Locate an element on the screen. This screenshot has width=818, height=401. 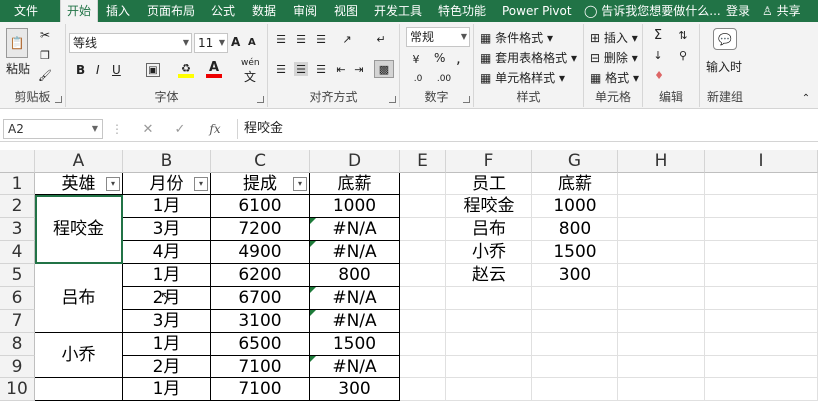
hero-cell: 小乔 is located at coordinates (79, 355).